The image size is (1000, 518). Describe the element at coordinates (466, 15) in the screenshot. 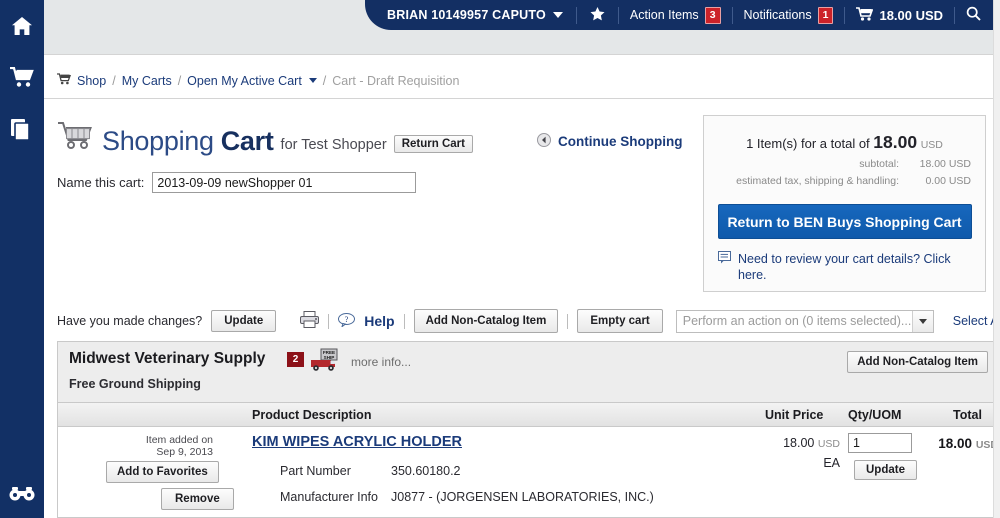

I see `user-menu-label: BRIAN 10149957 CAPUTO` at that location.